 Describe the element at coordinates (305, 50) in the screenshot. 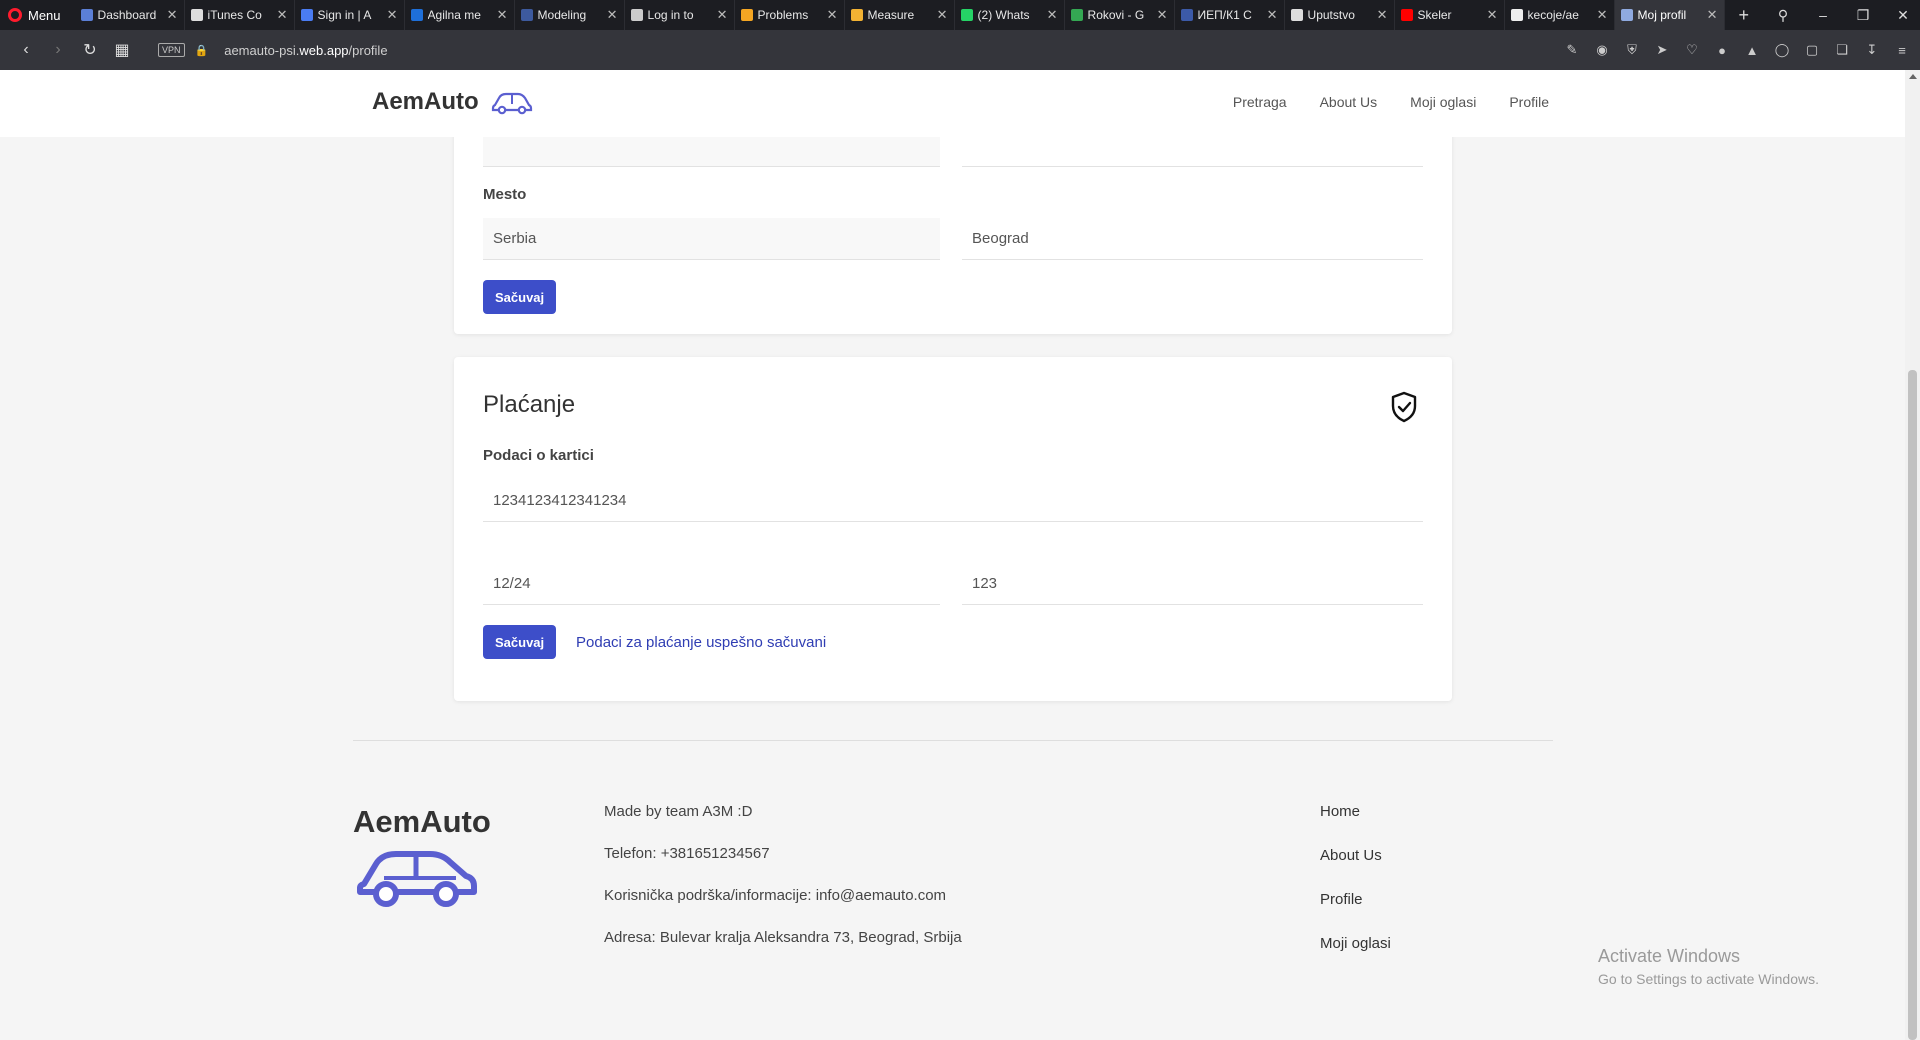

I see `url-field: aemauto-psi.web.app/profile` at that location.